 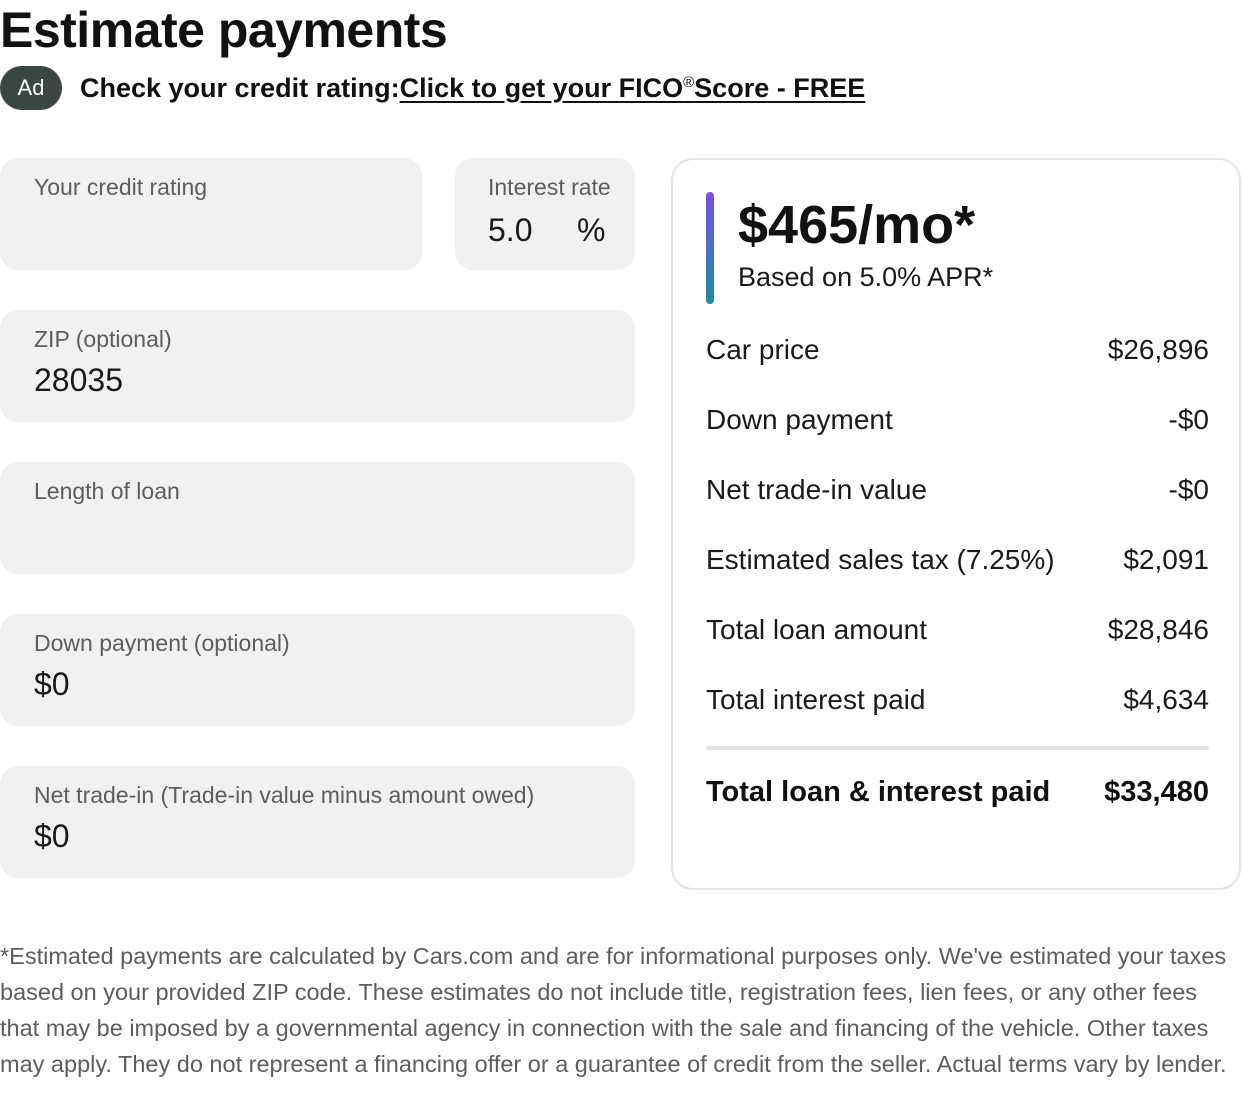 What do you see at coordinates (541, 87) in the screenshot?
I see `fico-link-part1: Click to get your FICO` at bounding box center [541, 87].